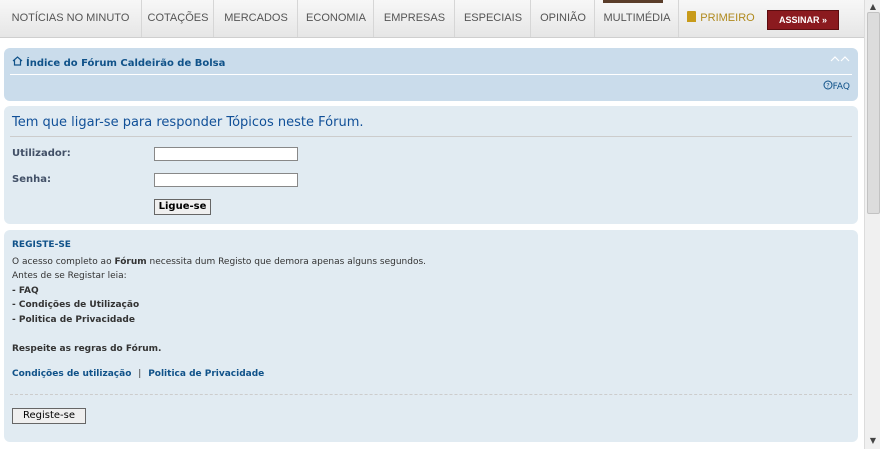 This screenshot has height=449, width=880. I want to click on nav-item-especiais: ESPECIAIS, so click(492, 18).